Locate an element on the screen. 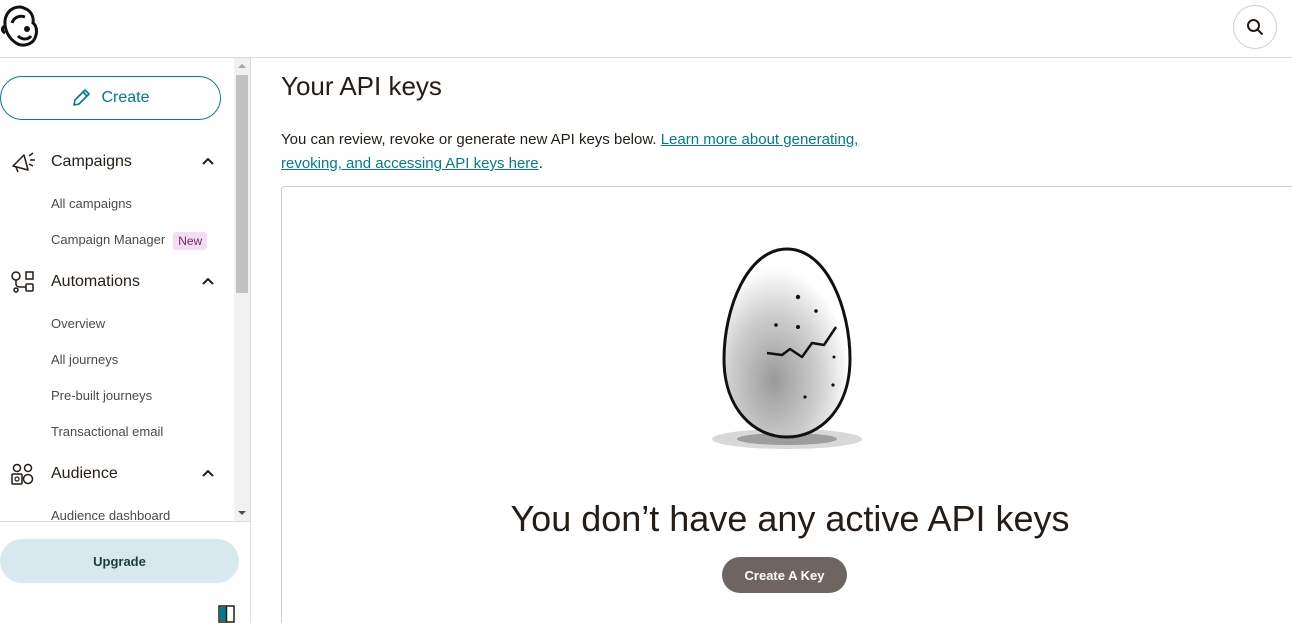 This screenshot has height=623, width=1292. description-end: . is located at coordinates (540, 163).